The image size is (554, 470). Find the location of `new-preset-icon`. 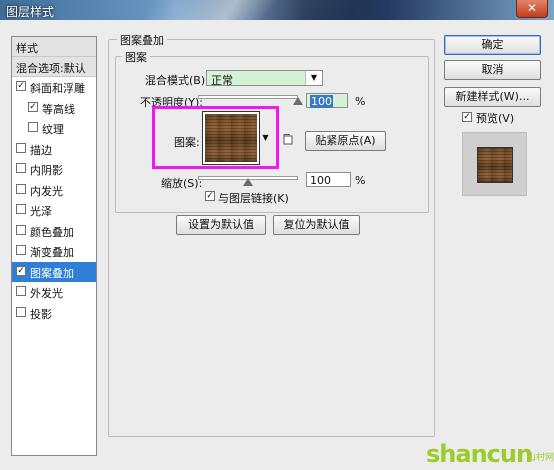

new-preset-icon is located at coordinates (287, 139).